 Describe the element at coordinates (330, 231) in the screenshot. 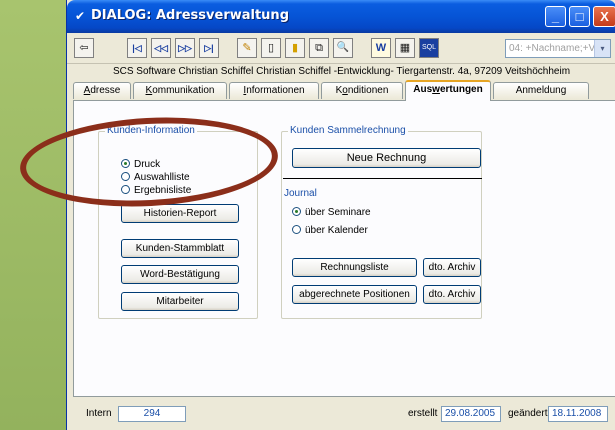

I see `radio-ueber-kalender: über Kalender` at that location.